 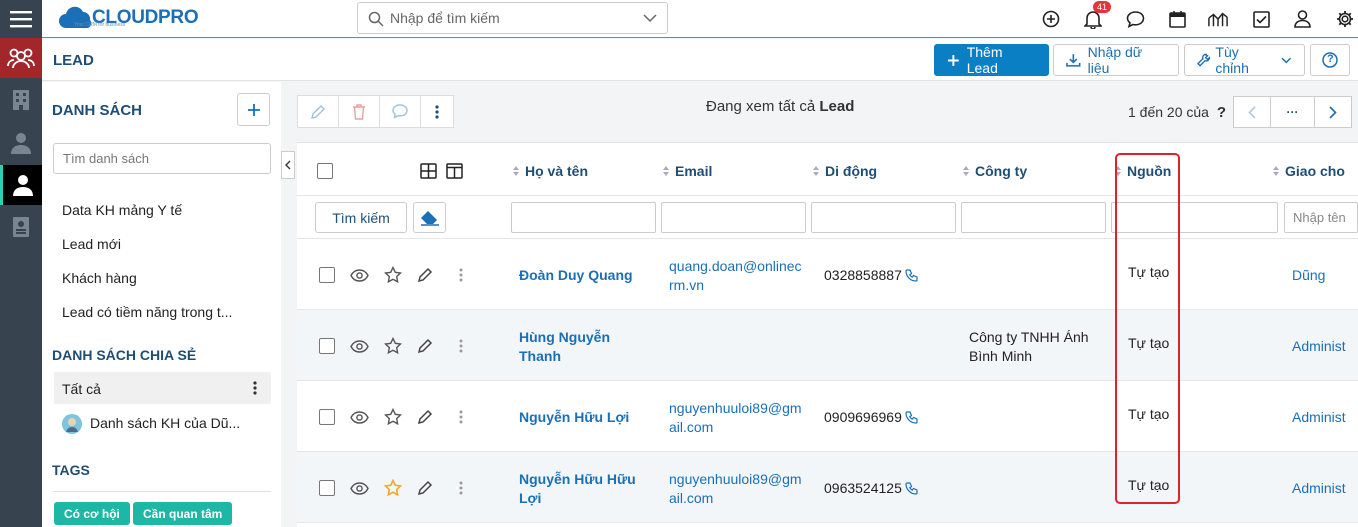 What do you see at coordinates (584, 275) in the screenshot?
I see `lead-name-link: Đoàn Duy Quang` at bounding box center [584, 275].